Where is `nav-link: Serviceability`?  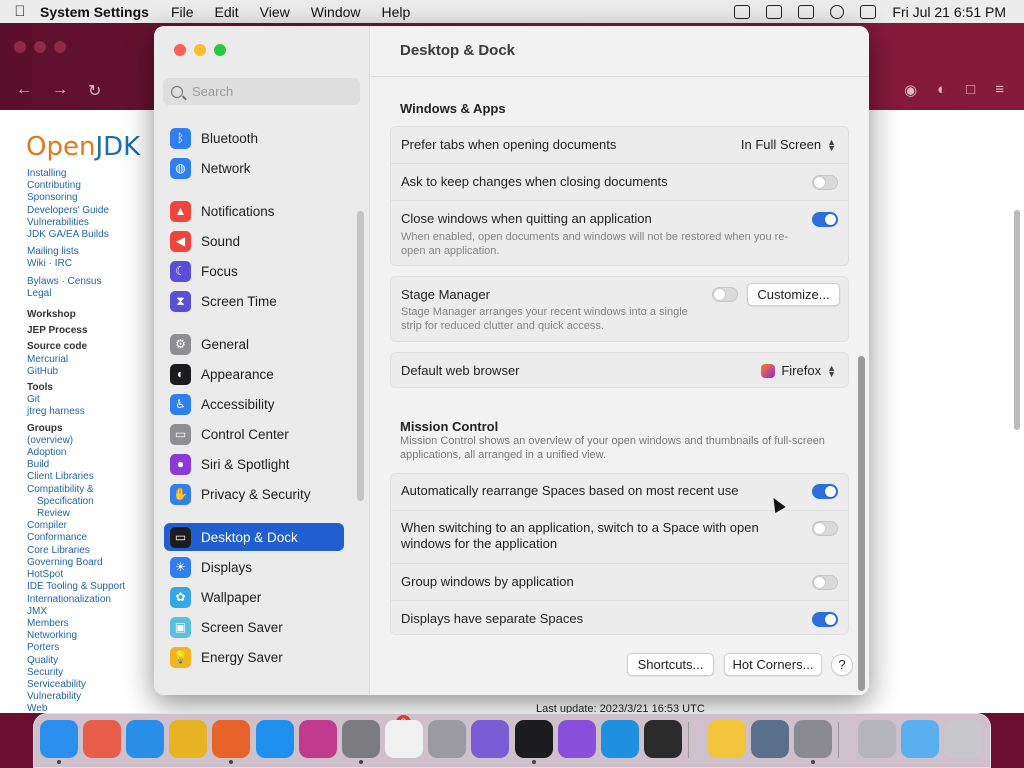
nav-link: Serviceability is located at coordinates (89, 685).